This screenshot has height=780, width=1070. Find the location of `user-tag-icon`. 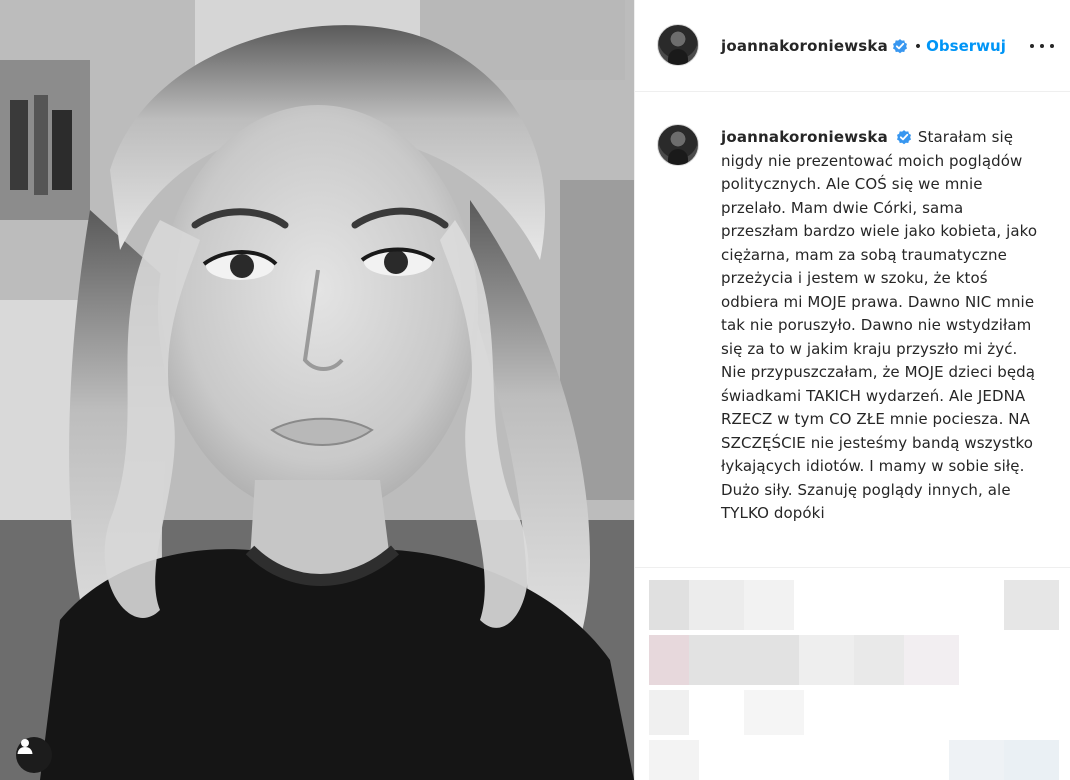

user-tag-icon is located at coordinates (25, 746).